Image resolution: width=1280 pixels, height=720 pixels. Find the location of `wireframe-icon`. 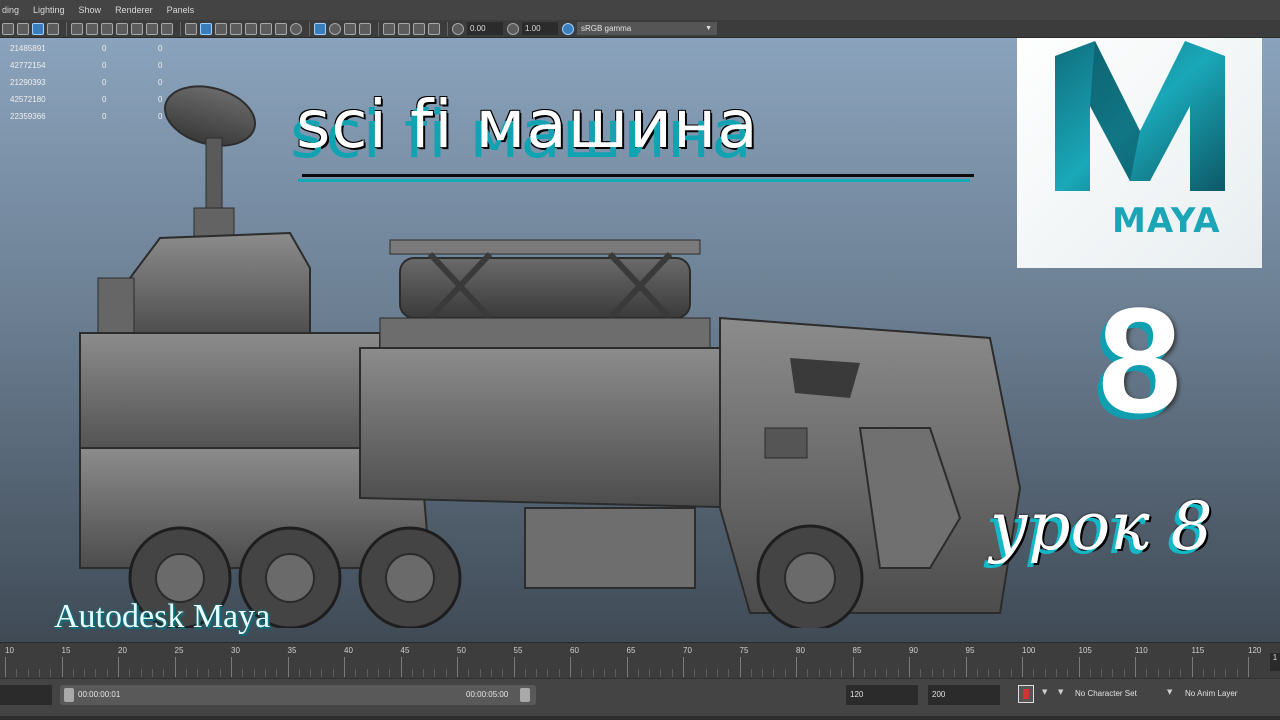

wireframe-icon is located at coordinates (191, 28).